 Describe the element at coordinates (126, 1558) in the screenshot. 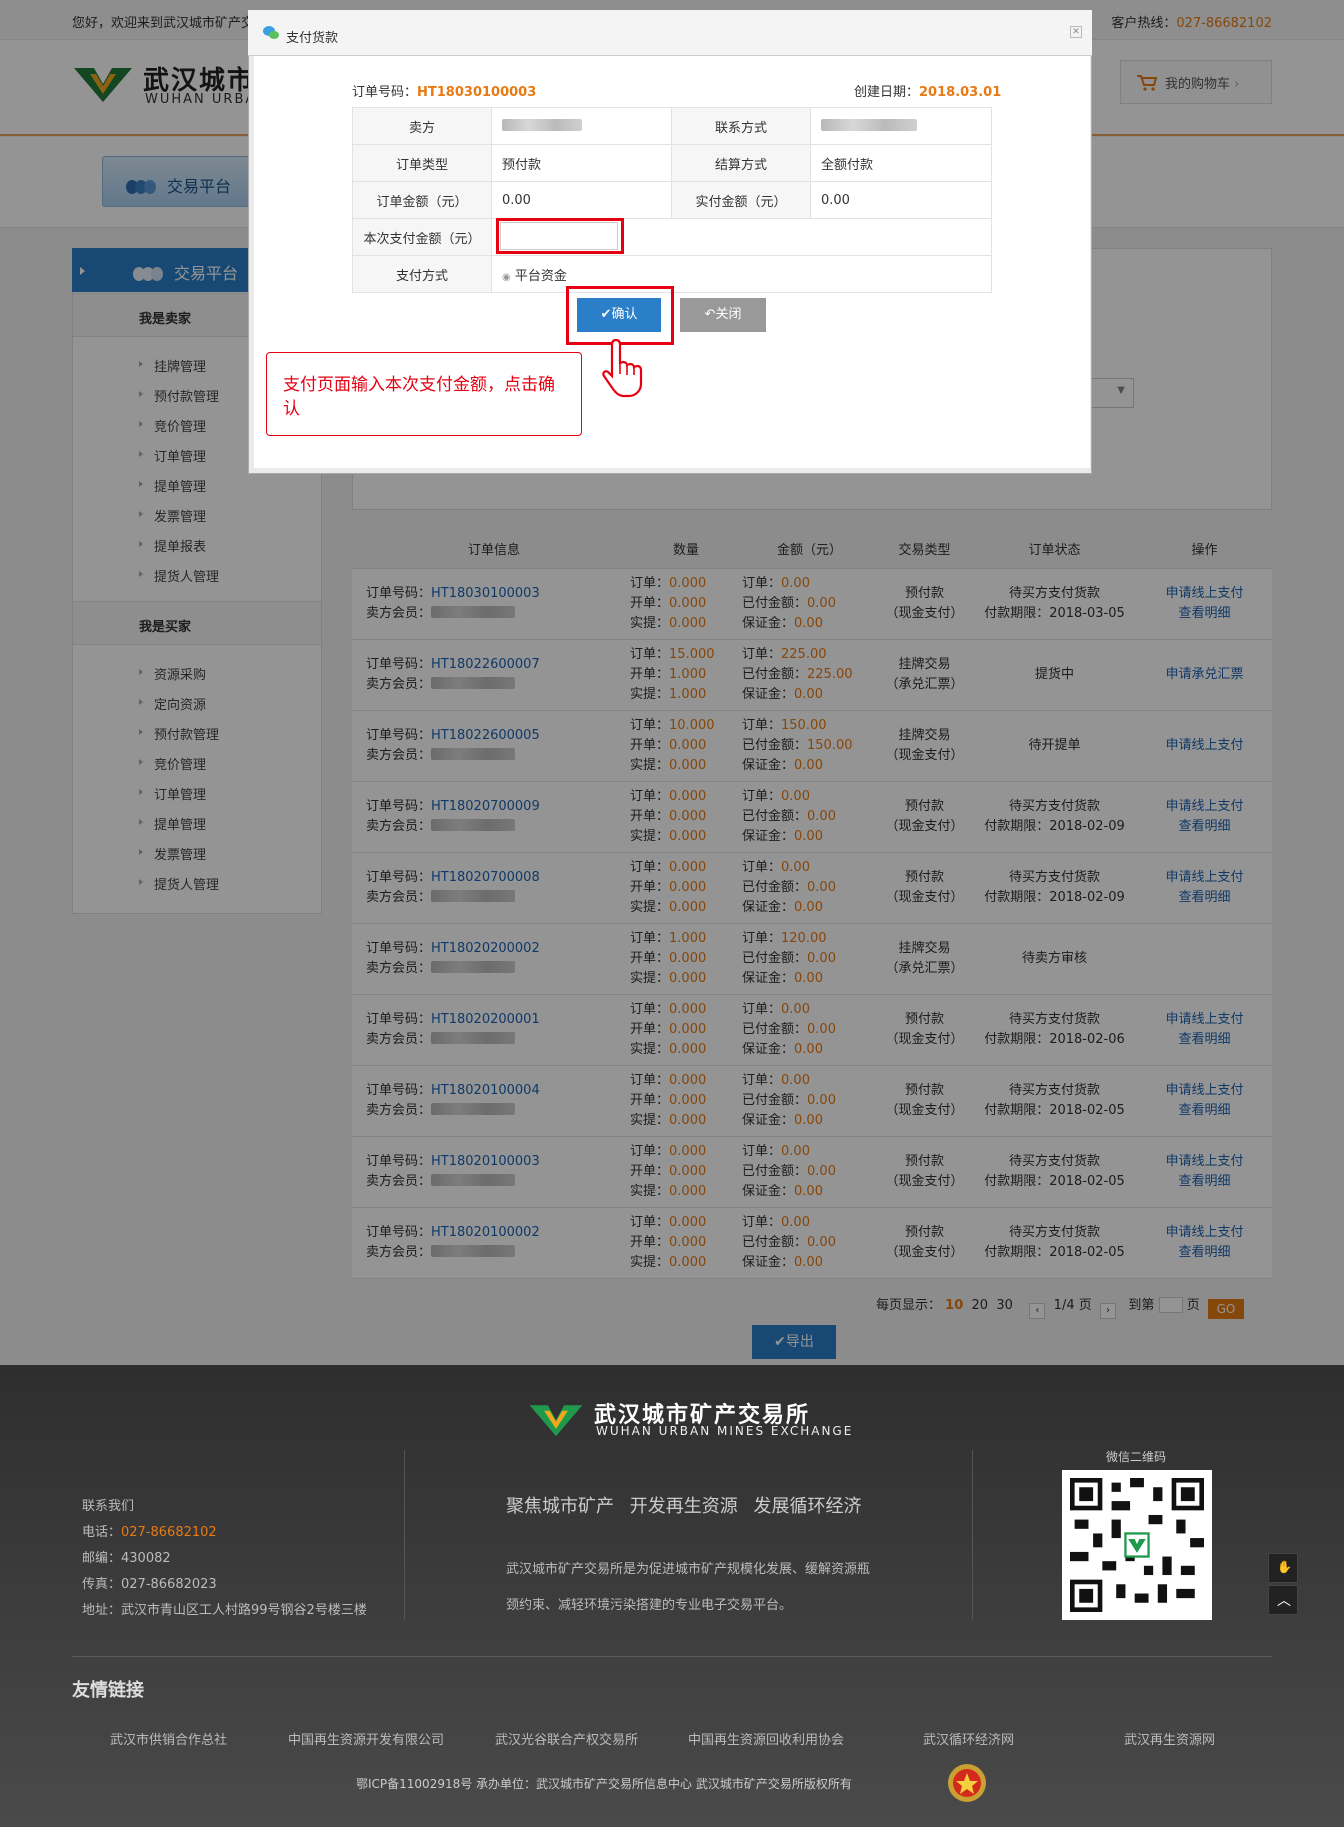

I see `contact-zip: 邮编：430082` at that location.